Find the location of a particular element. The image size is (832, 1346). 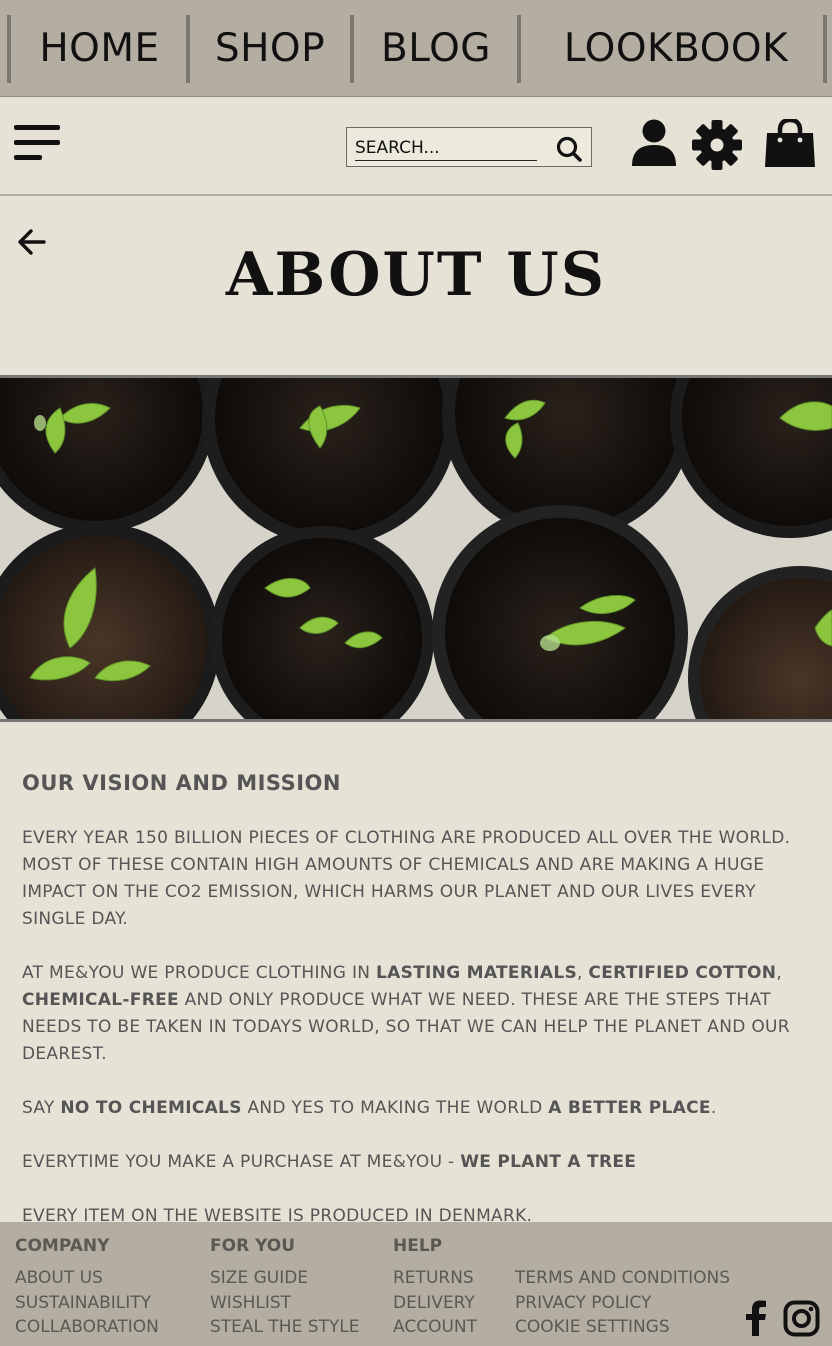

nav-home-link: HOME is located at coordinates (99, 49).